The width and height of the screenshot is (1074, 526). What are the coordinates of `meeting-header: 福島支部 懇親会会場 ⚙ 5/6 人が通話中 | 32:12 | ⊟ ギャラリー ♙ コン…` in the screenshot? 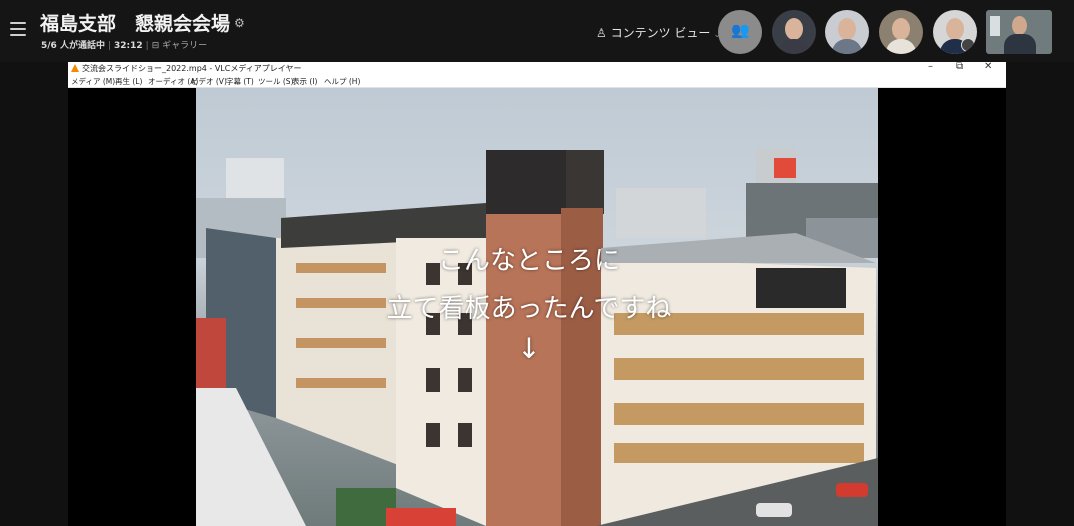 It's located at (537, 31).